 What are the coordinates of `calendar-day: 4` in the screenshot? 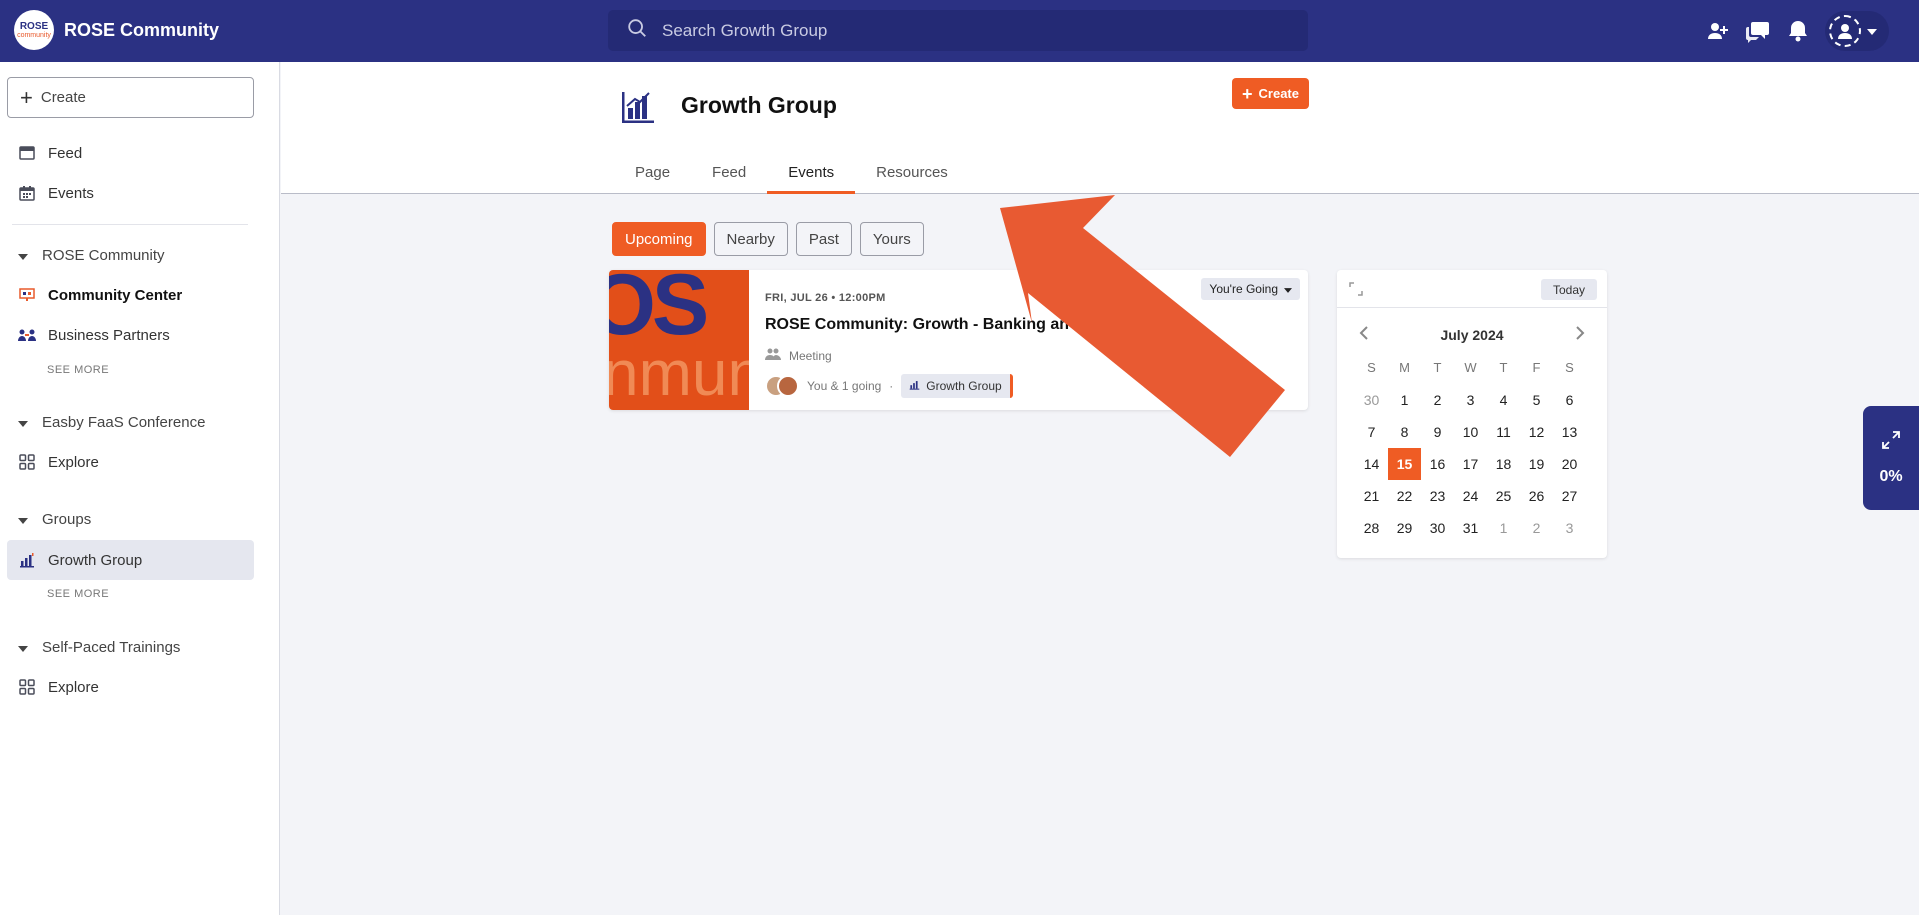 It's located at (1503, 400).